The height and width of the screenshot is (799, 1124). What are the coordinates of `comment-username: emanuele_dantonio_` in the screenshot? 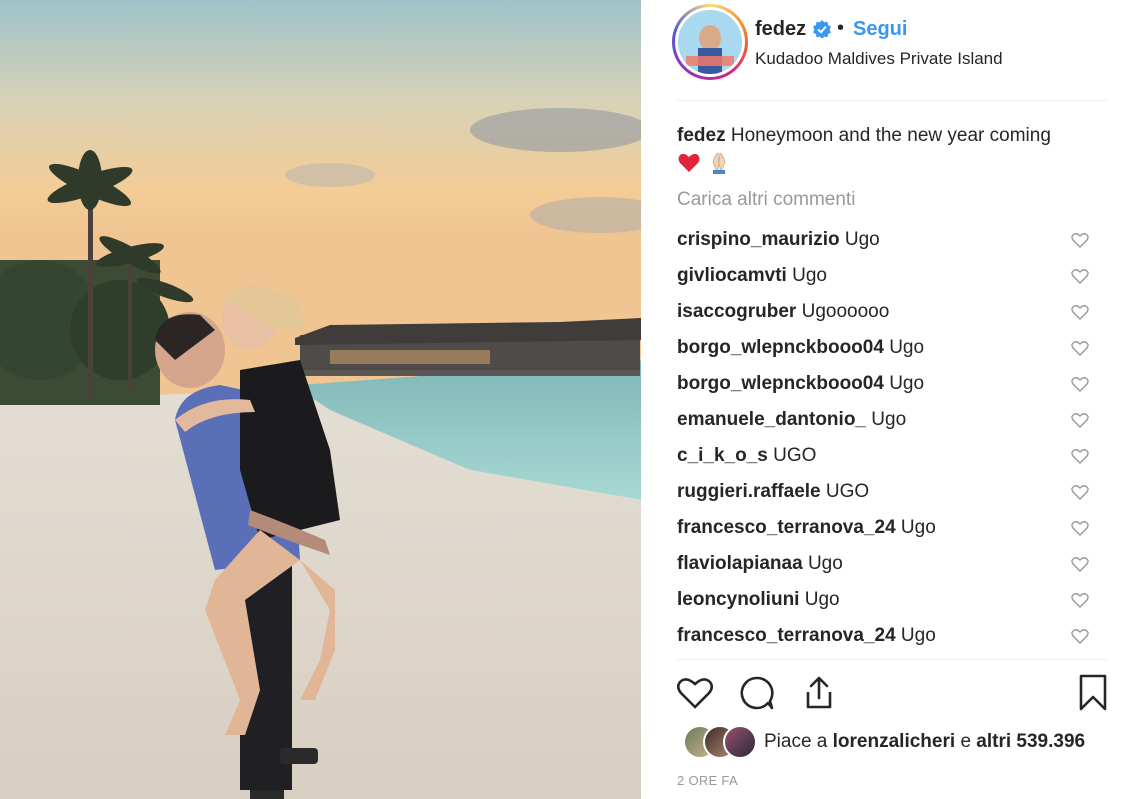 It's located at (771, 419).